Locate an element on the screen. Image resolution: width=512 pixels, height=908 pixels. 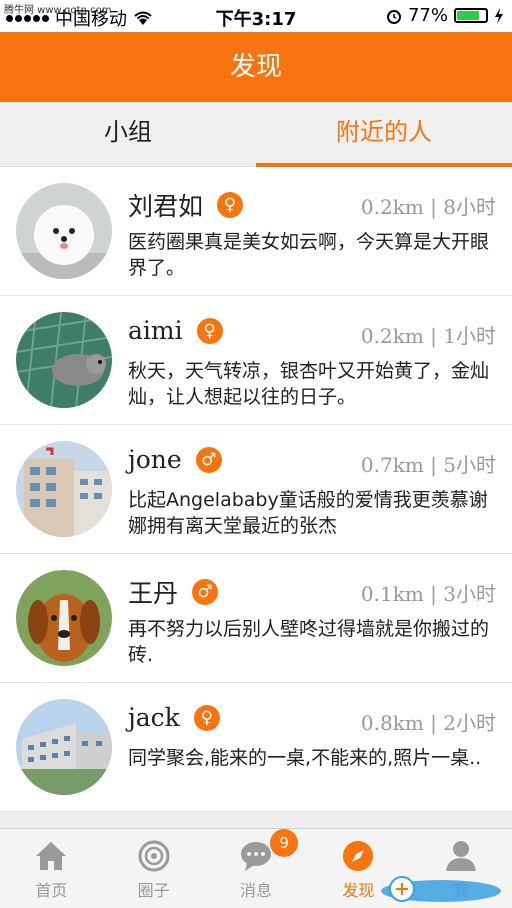
page-title: 发现 is located at coordinates (256, 67).